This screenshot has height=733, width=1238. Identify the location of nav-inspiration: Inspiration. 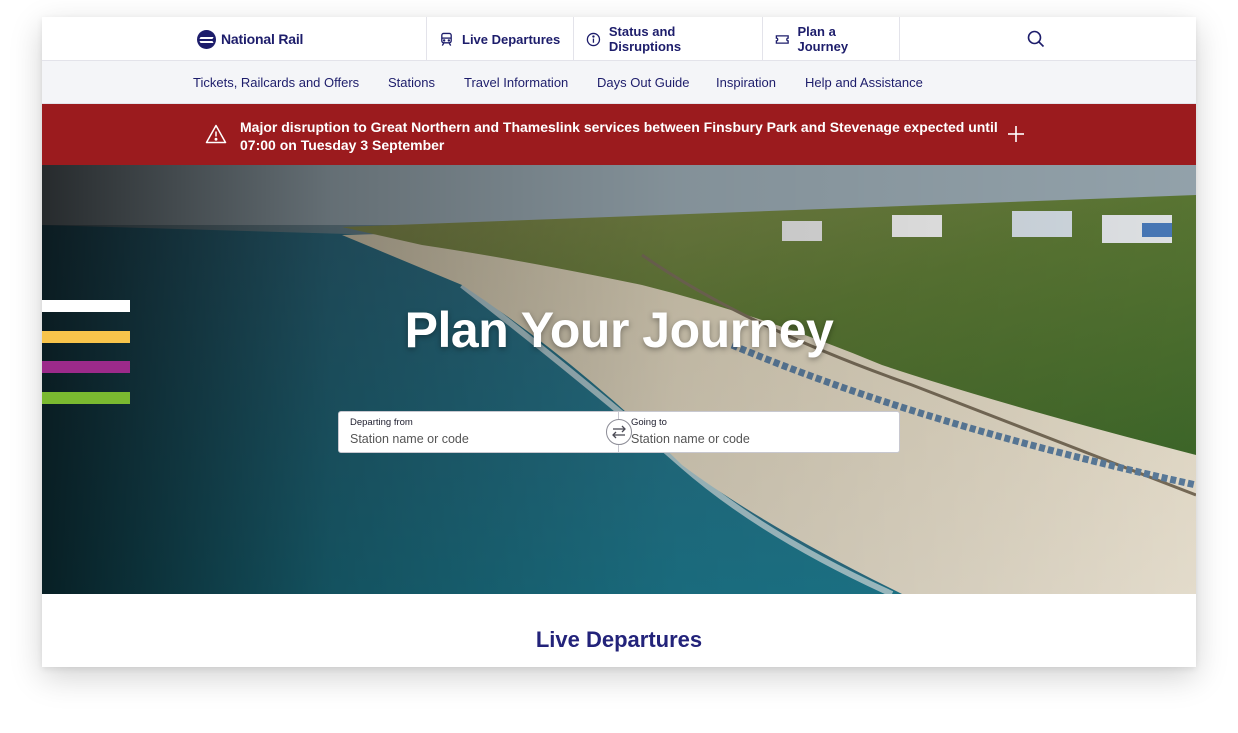
(746, 82).